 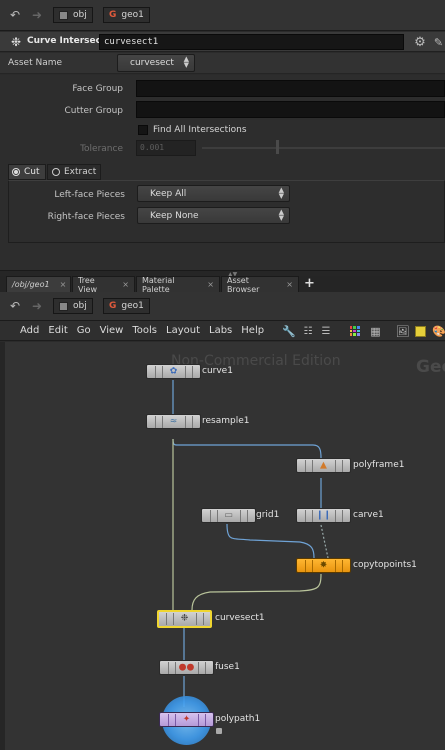 What do you see at coordinates (113, 306) in the screenshot?
I see `geo-icon: G` at bounding box center [113, 306].